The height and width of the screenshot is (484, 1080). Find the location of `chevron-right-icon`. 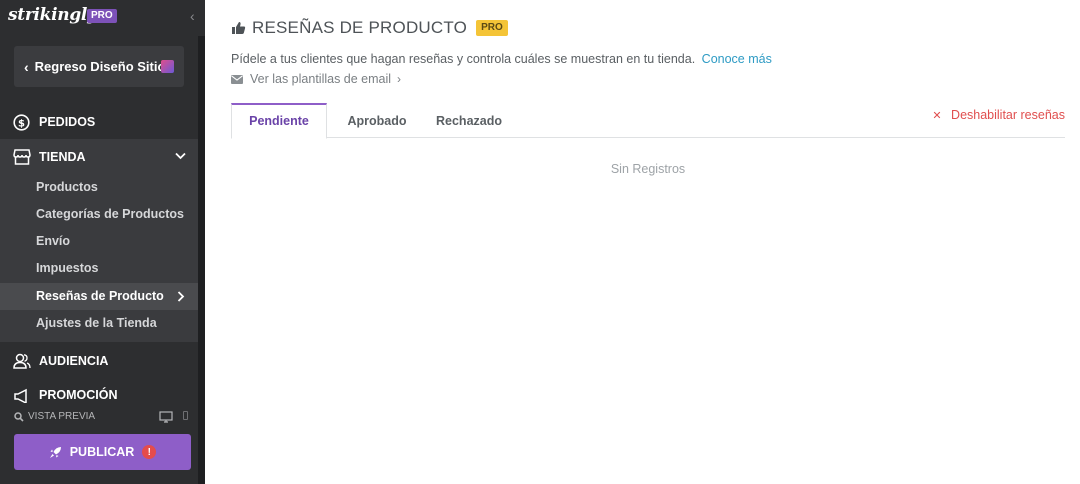

chevron-right-icon is located at coordinates (181, 296).